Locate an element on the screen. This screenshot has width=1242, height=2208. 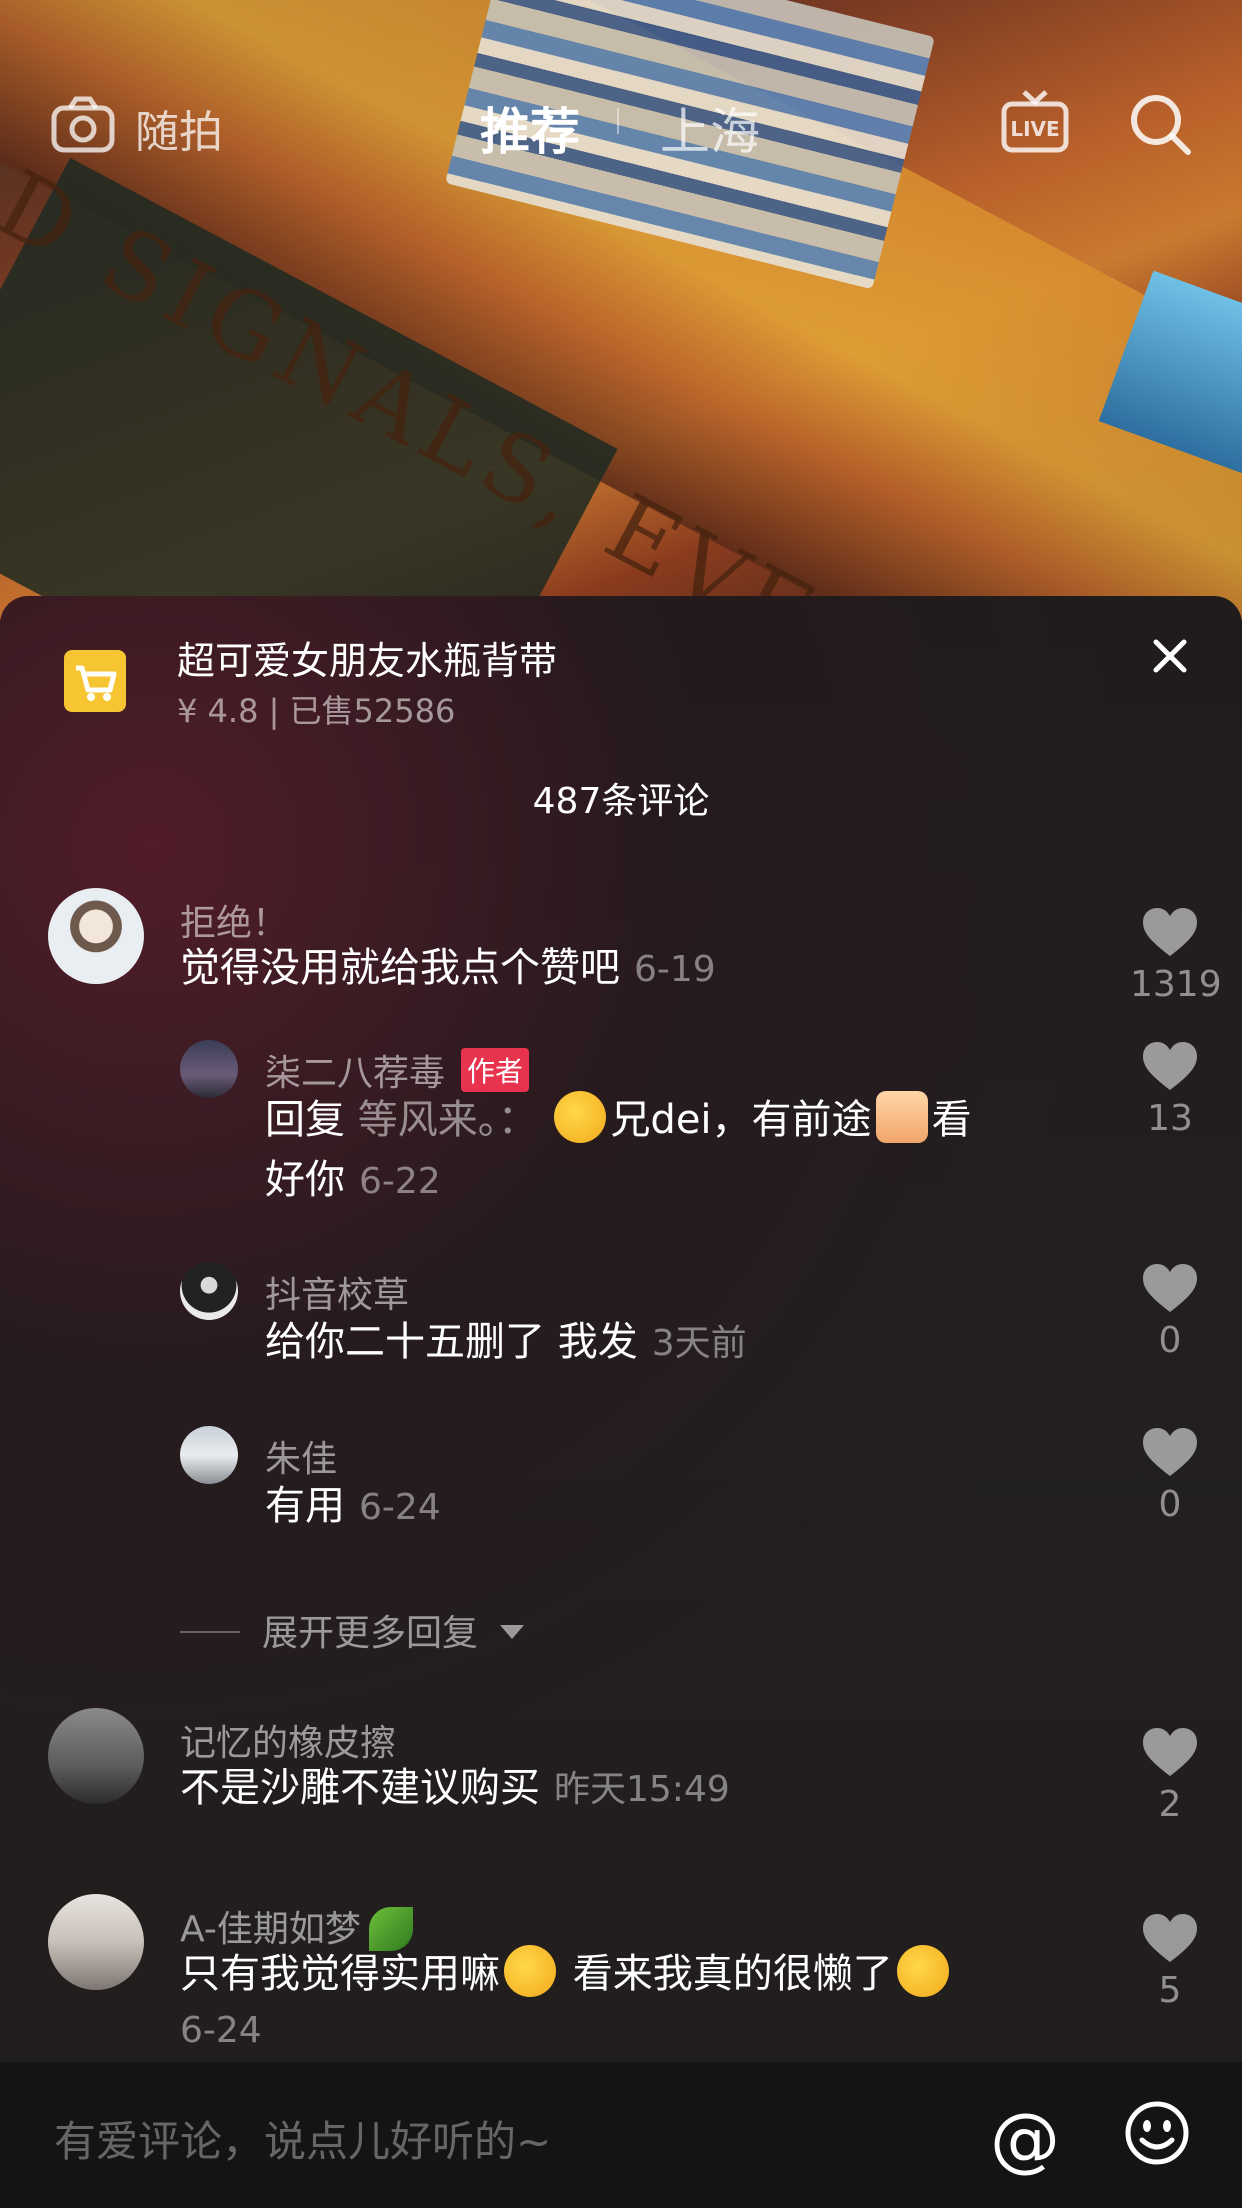
comment-body: 只有我觉得实用嘛 is located at coordinates (340, 1974).